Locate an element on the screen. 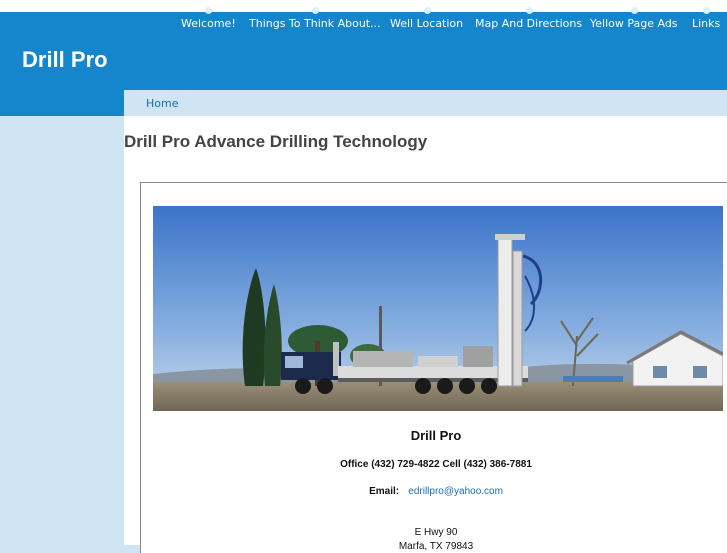 The width and height of the screenshot is (727, 553). nav-item-well-location: Well Location is located at coordinates (427, 17).